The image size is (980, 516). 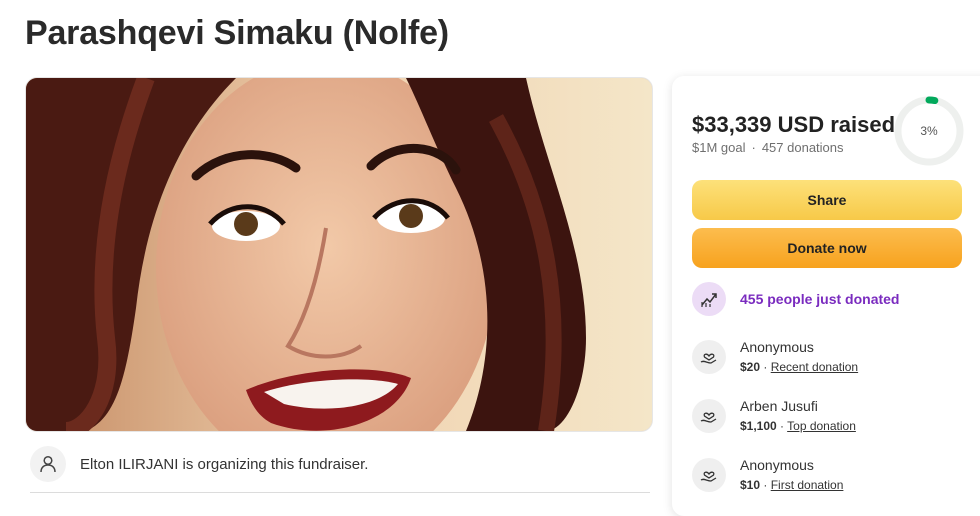 I want to click on donation-meta: $10 · First donation, so click(x=792, y=485).